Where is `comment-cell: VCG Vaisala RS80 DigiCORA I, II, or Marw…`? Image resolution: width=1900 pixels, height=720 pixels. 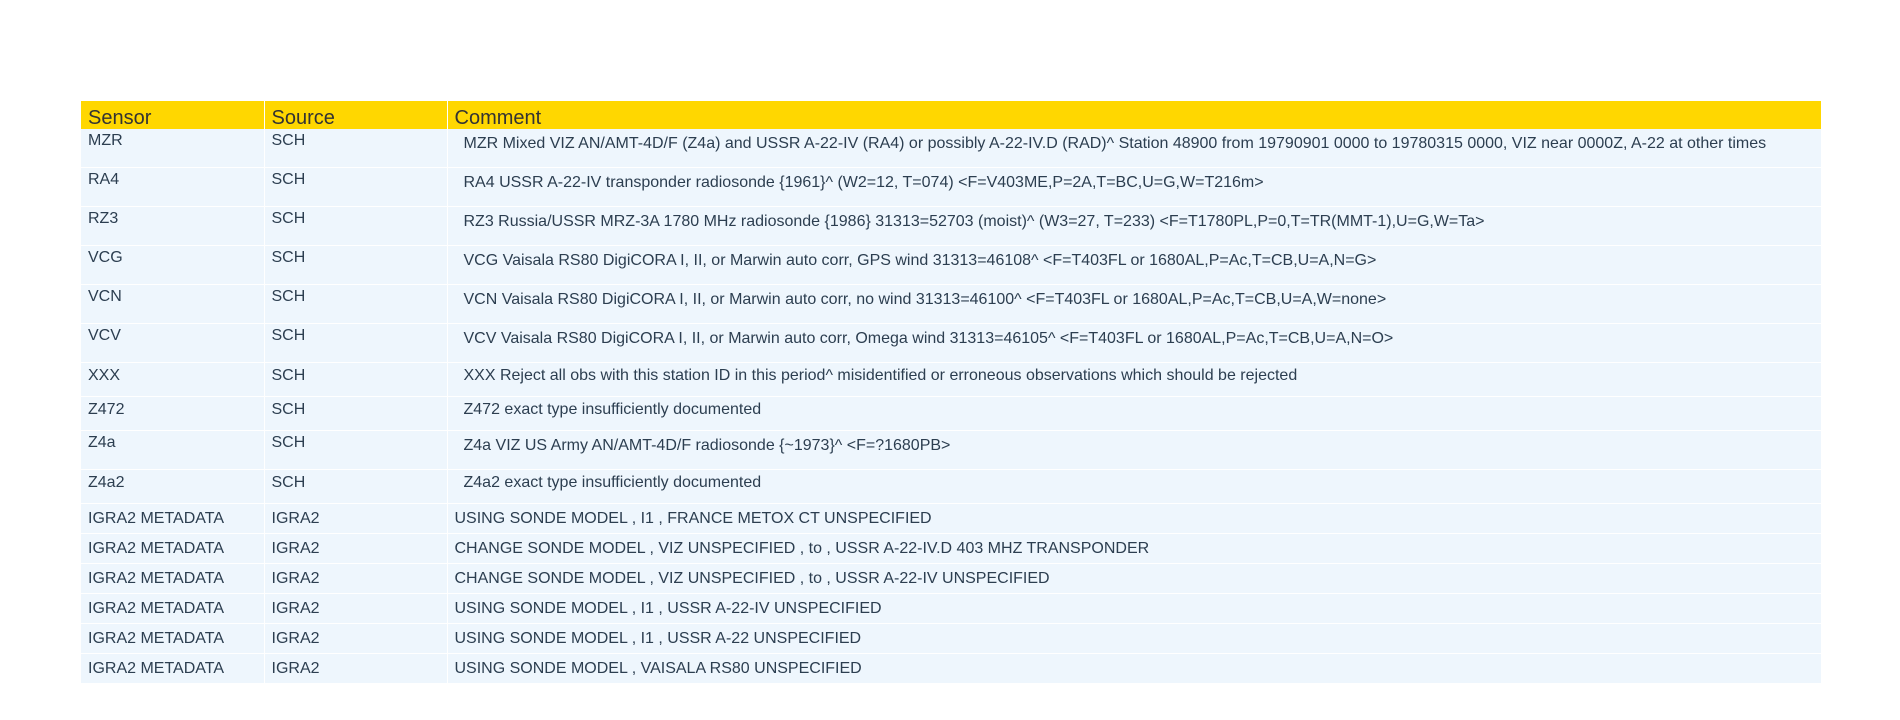
comment-cell: VCG Vaisala RS80 DigiCORA I, II, or Marw… is located at coordinates (1134, 265).